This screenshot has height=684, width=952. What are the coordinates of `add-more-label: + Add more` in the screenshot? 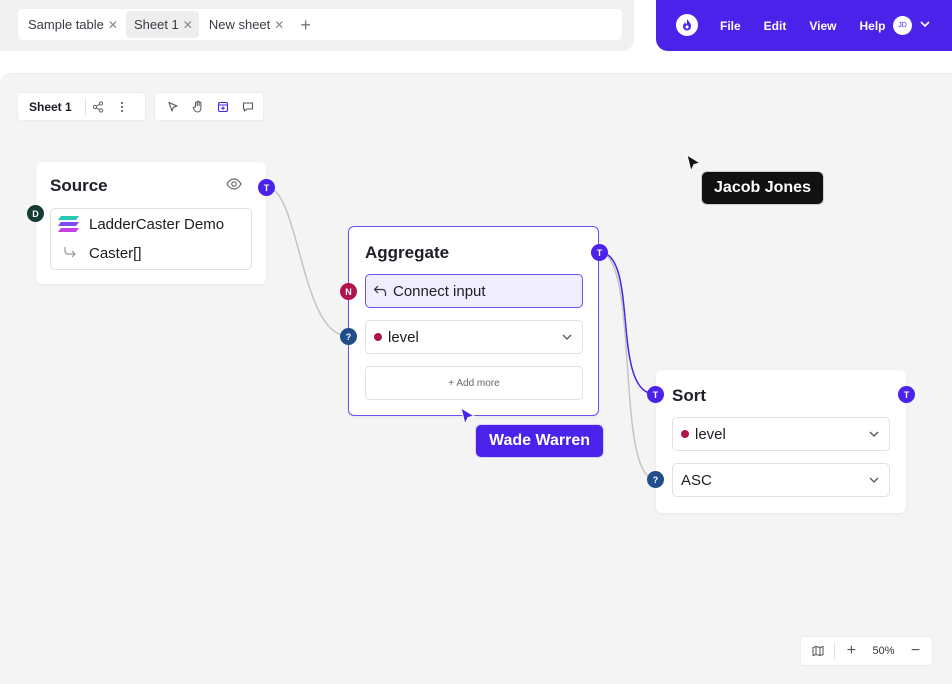 It's located at (474, 383).